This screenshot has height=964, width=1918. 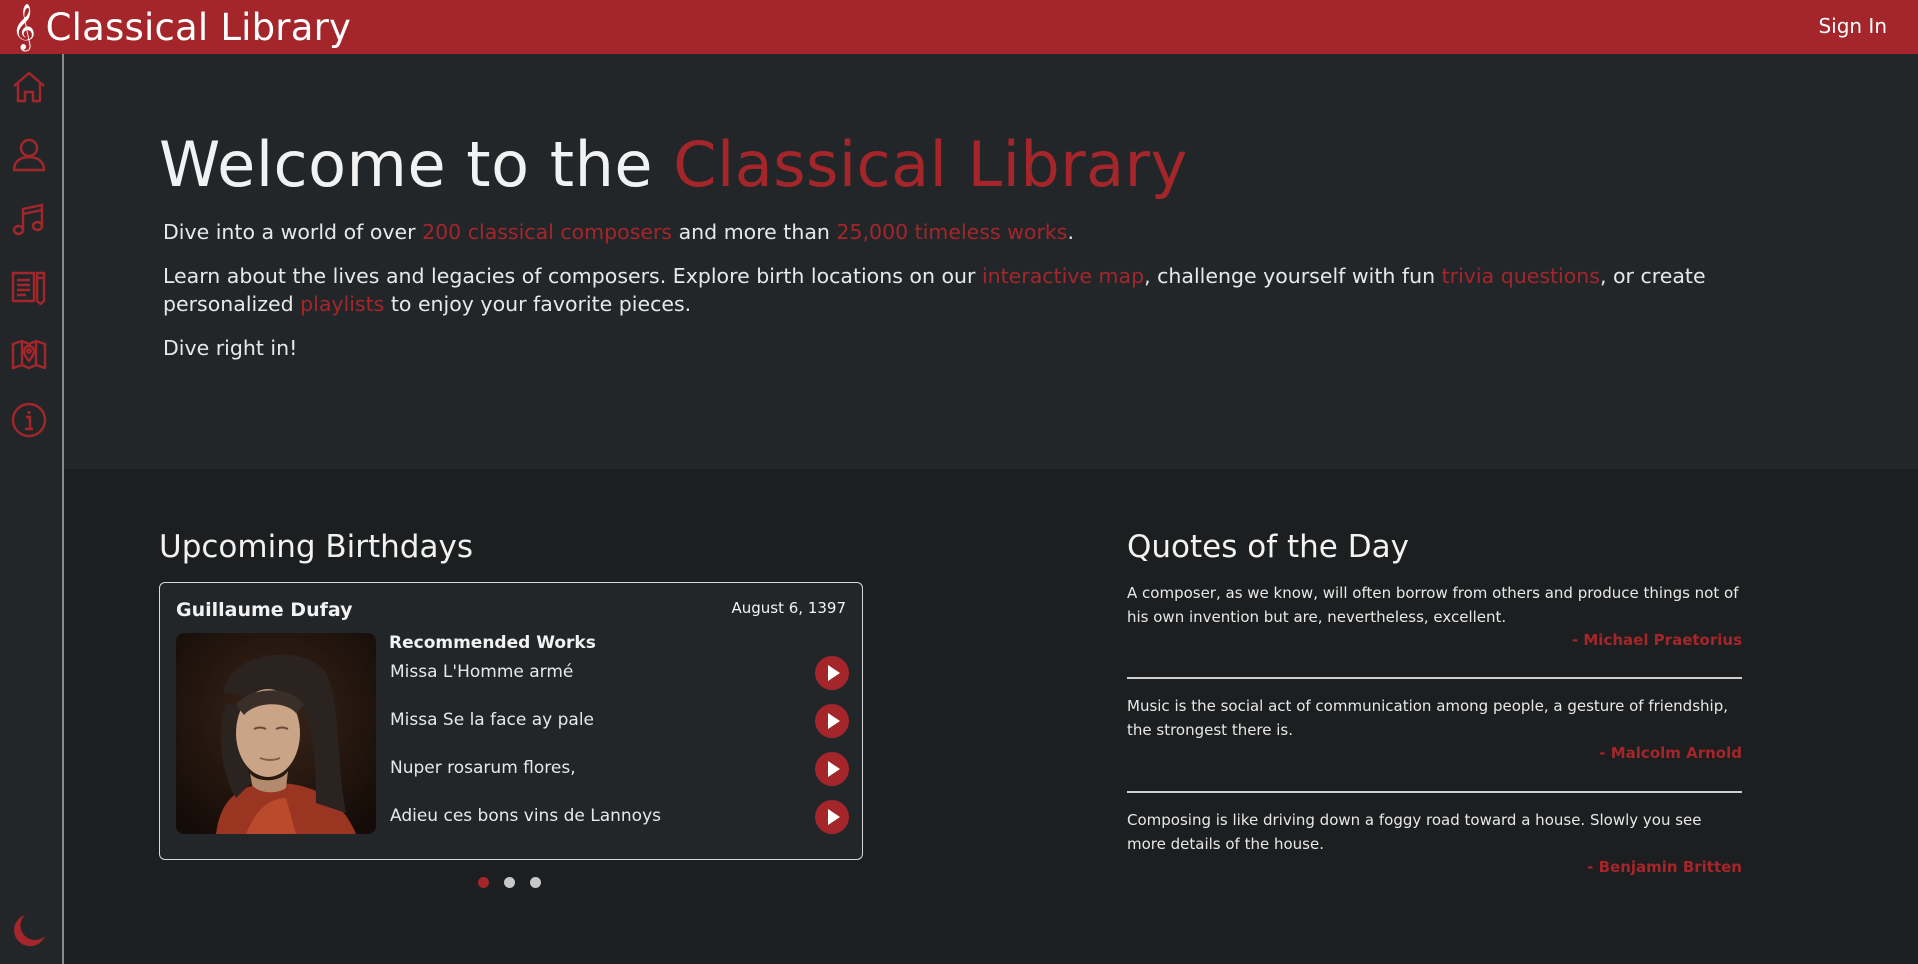 What do you see at coordinates (24, 27) in the screenshot?
I see `treble-clef-logo-icon: 𝄞` at bounding box center [24, 27].